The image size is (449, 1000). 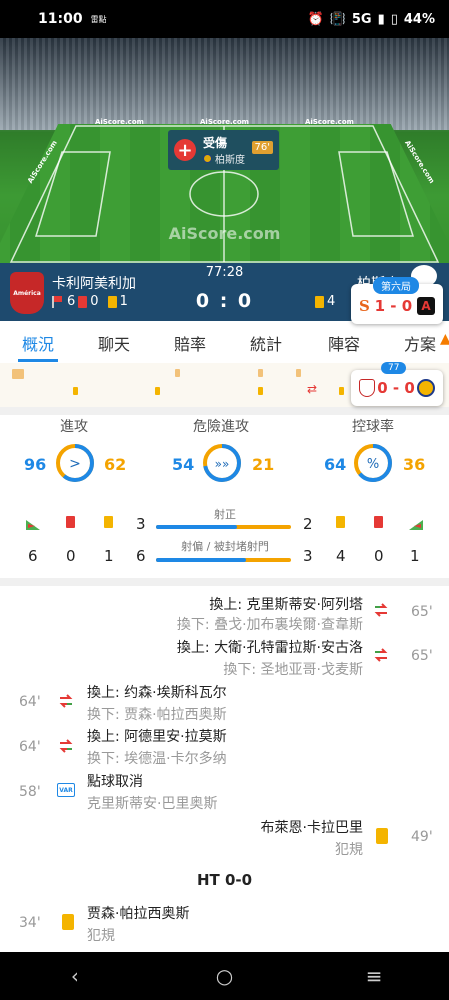 What do you see at coordinates (123, 301) in the screenshot?
I see `home-yellow: 1` at bounding box center [123, 301].